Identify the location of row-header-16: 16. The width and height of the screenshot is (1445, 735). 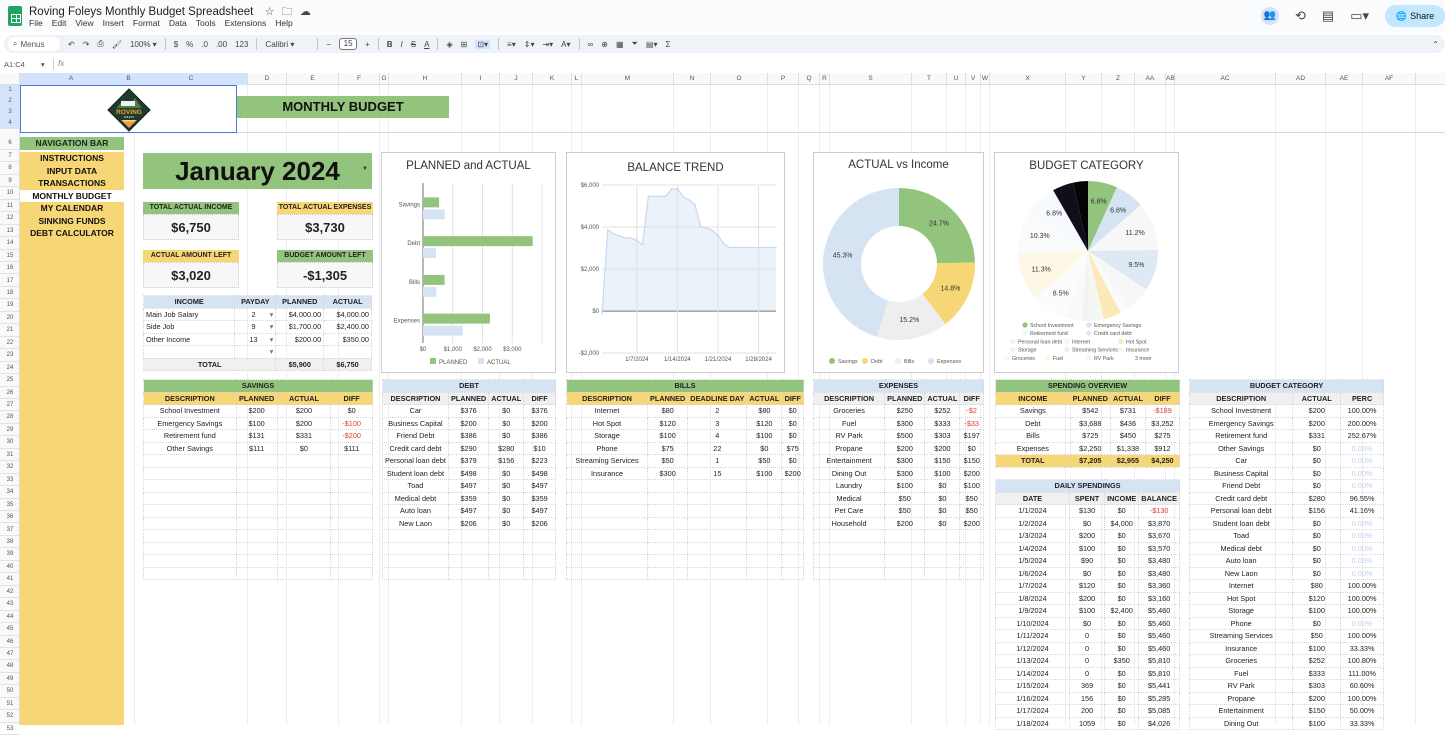
(10, 268).